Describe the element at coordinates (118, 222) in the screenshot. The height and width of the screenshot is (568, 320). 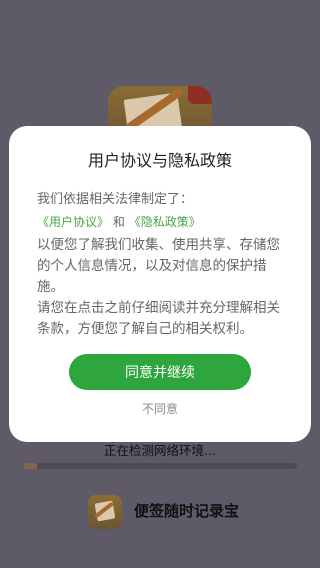
I see `conjunction-text: 和` at that location.